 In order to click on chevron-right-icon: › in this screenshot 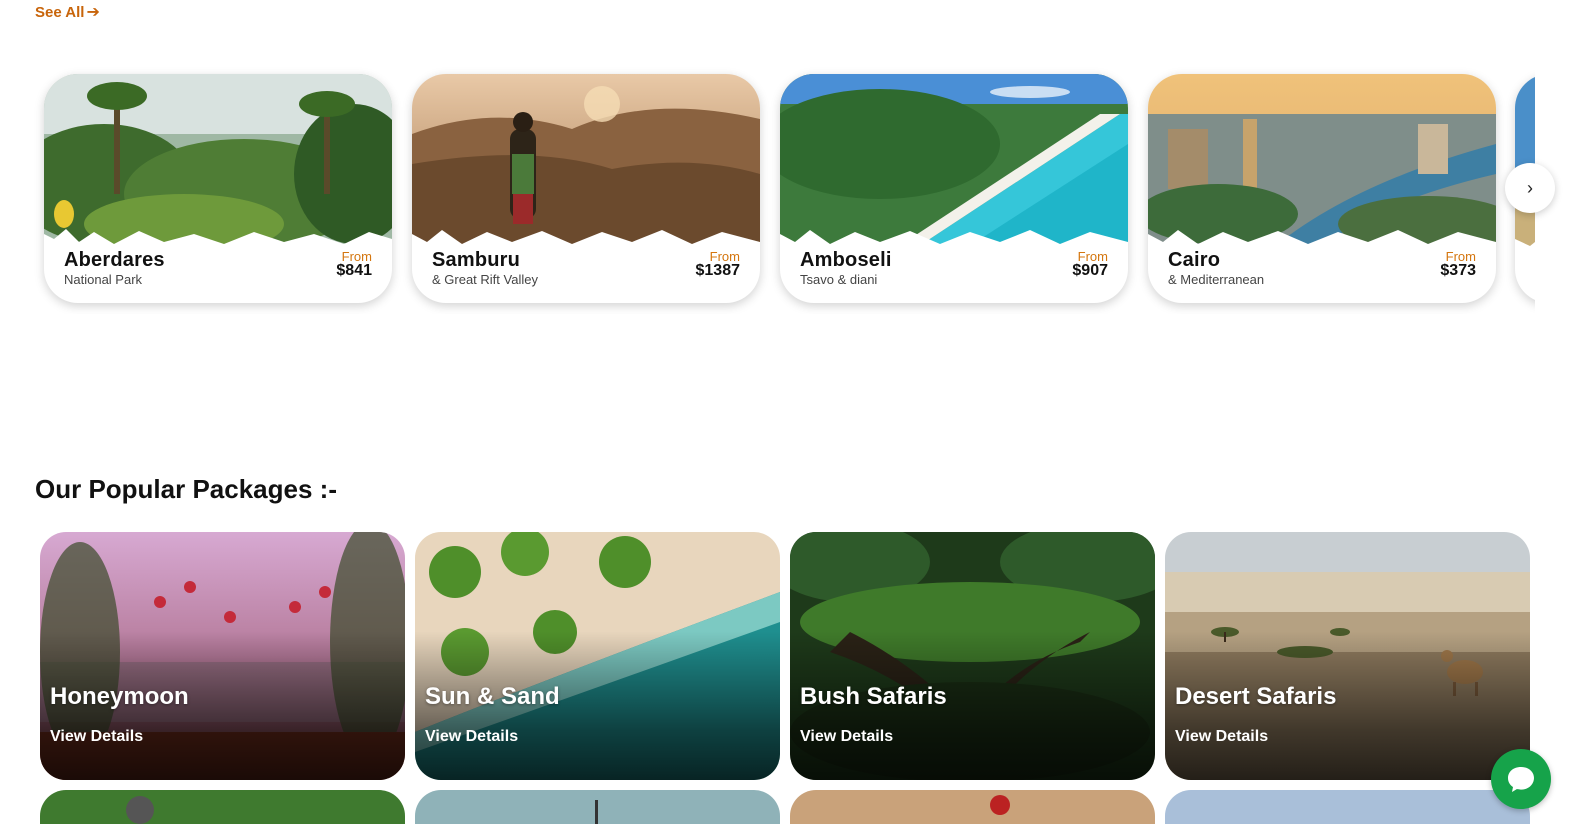, I will do `click(1530, 188)`.